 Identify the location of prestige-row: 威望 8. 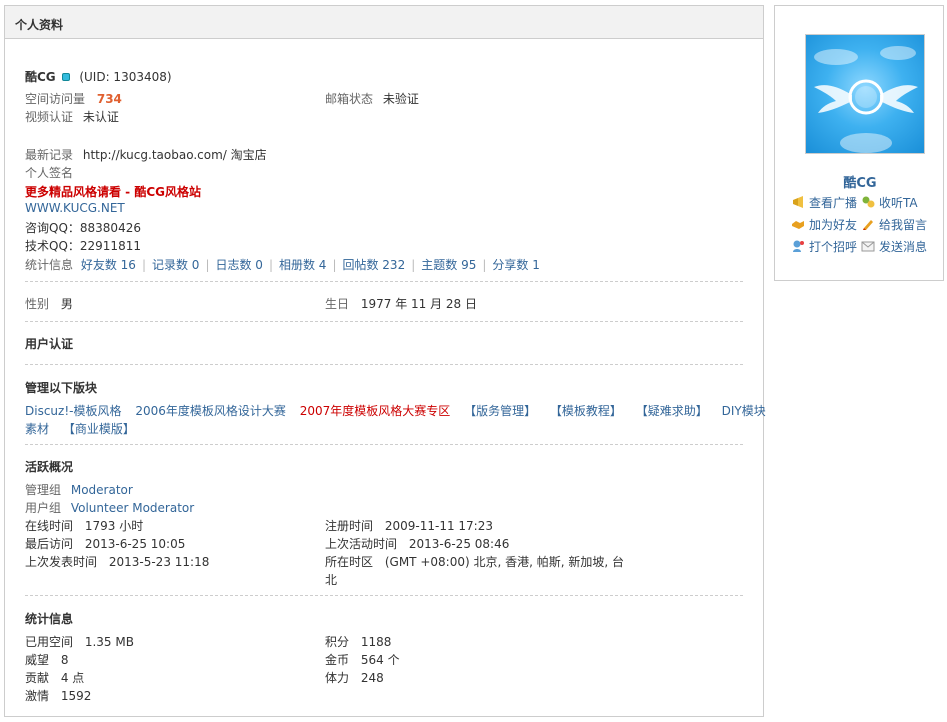
(46, 659).